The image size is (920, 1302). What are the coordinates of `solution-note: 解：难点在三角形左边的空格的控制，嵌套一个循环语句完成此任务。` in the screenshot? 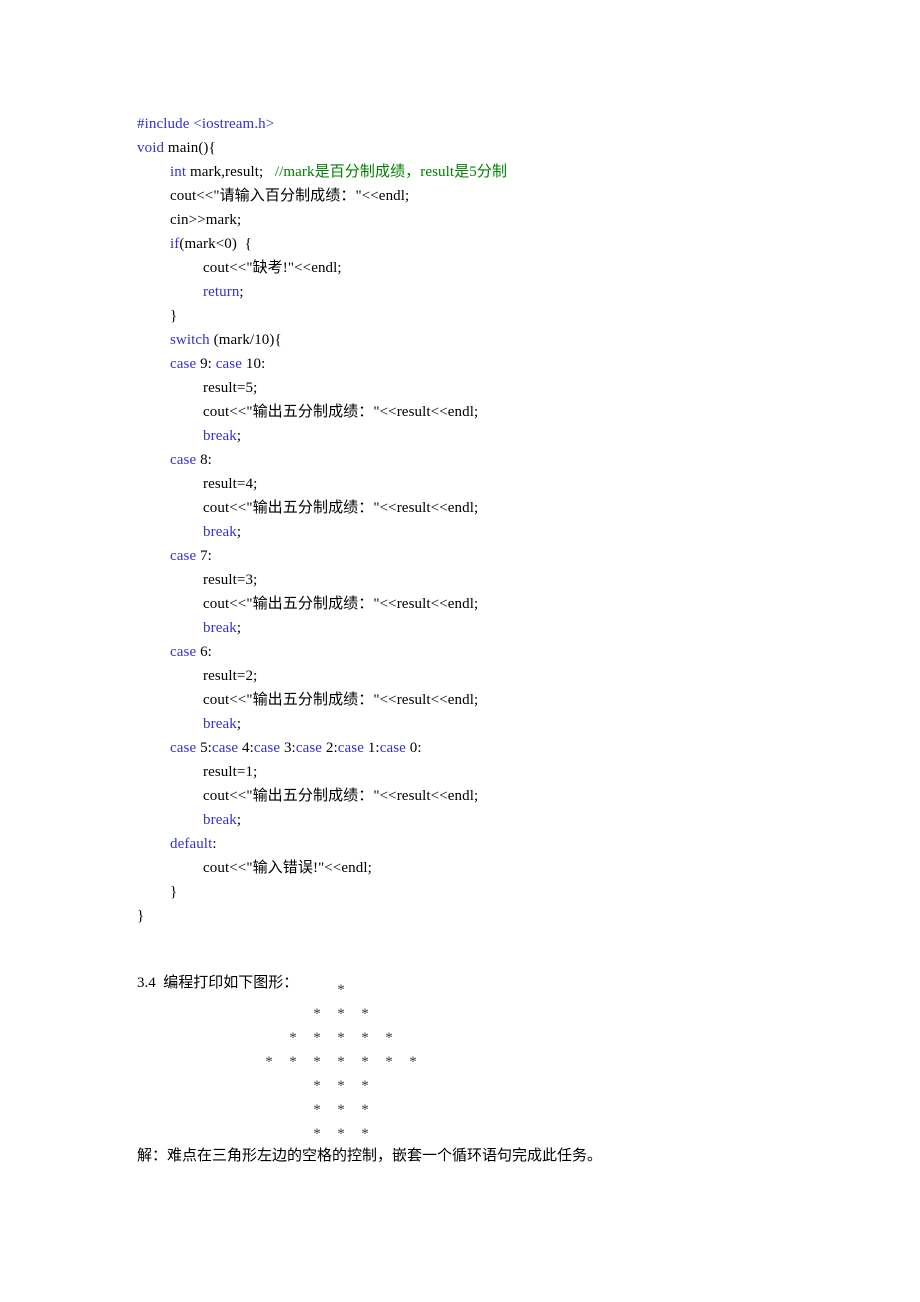 It's located at (370, 1156).